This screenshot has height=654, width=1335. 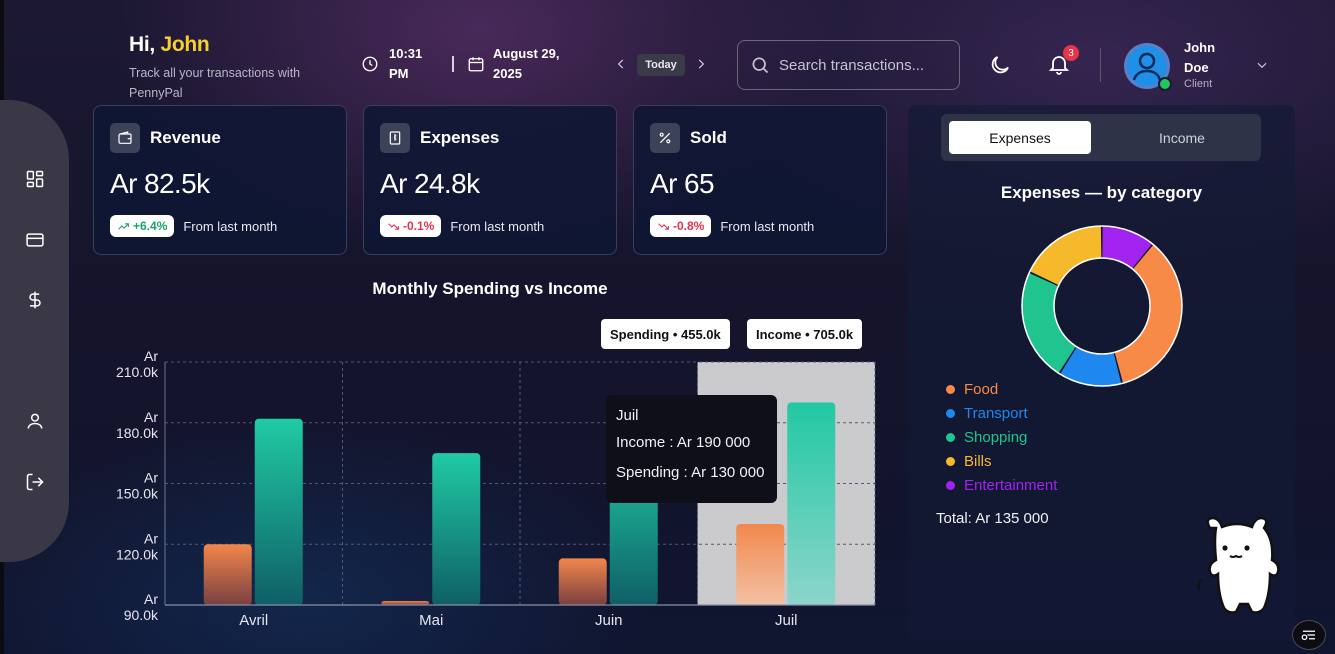 I want to click on category-item-shopping: Shopping, so click(x=1001, y=437).